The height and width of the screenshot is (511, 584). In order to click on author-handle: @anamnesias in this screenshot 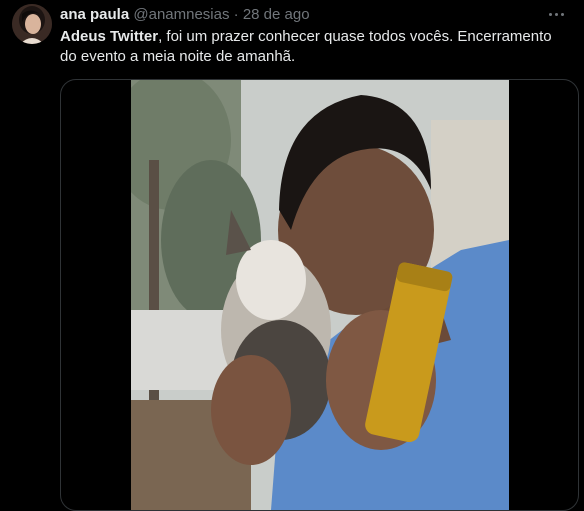, I will do `click(181, 14)`.